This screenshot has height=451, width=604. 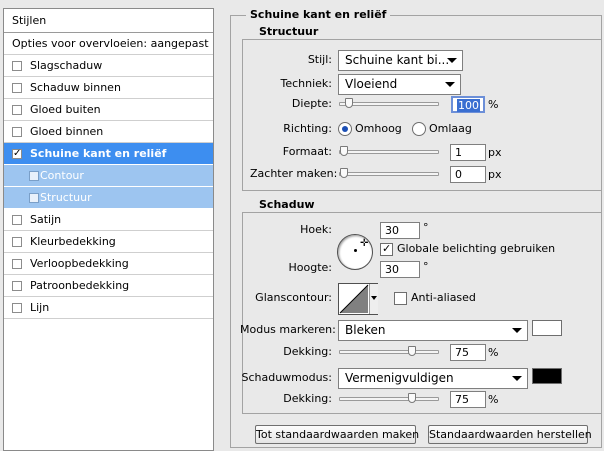 What do you see at coordinates (412, 398) in the screenshot?
I see `shadow-opacity-slider-handle` at bounding box center [412, 398].